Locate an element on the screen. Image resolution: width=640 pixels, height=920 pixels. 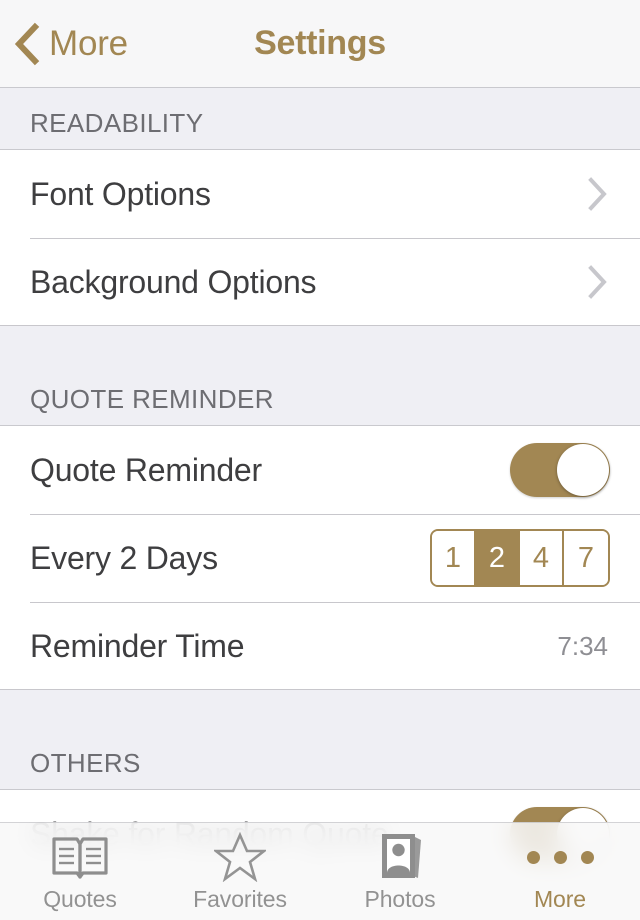
ellipsis-icon is located at coordinates (560, 857).